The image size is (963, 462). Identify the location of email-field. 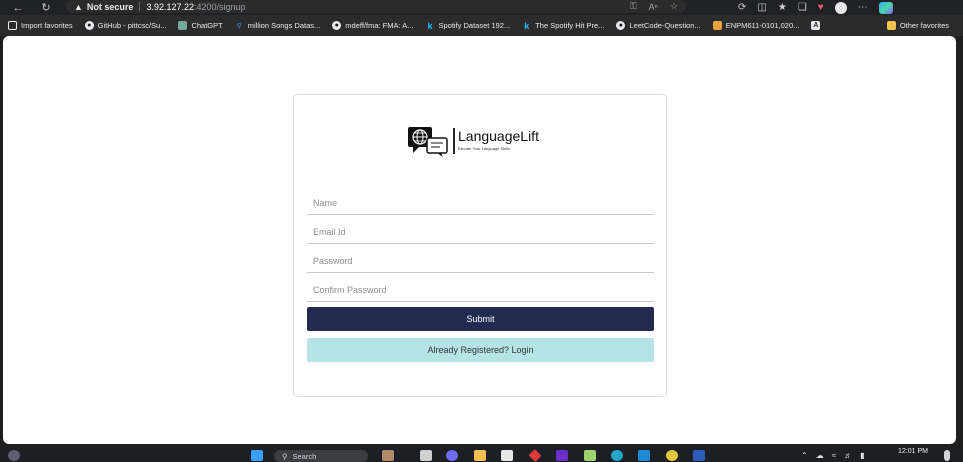
(480, 232).